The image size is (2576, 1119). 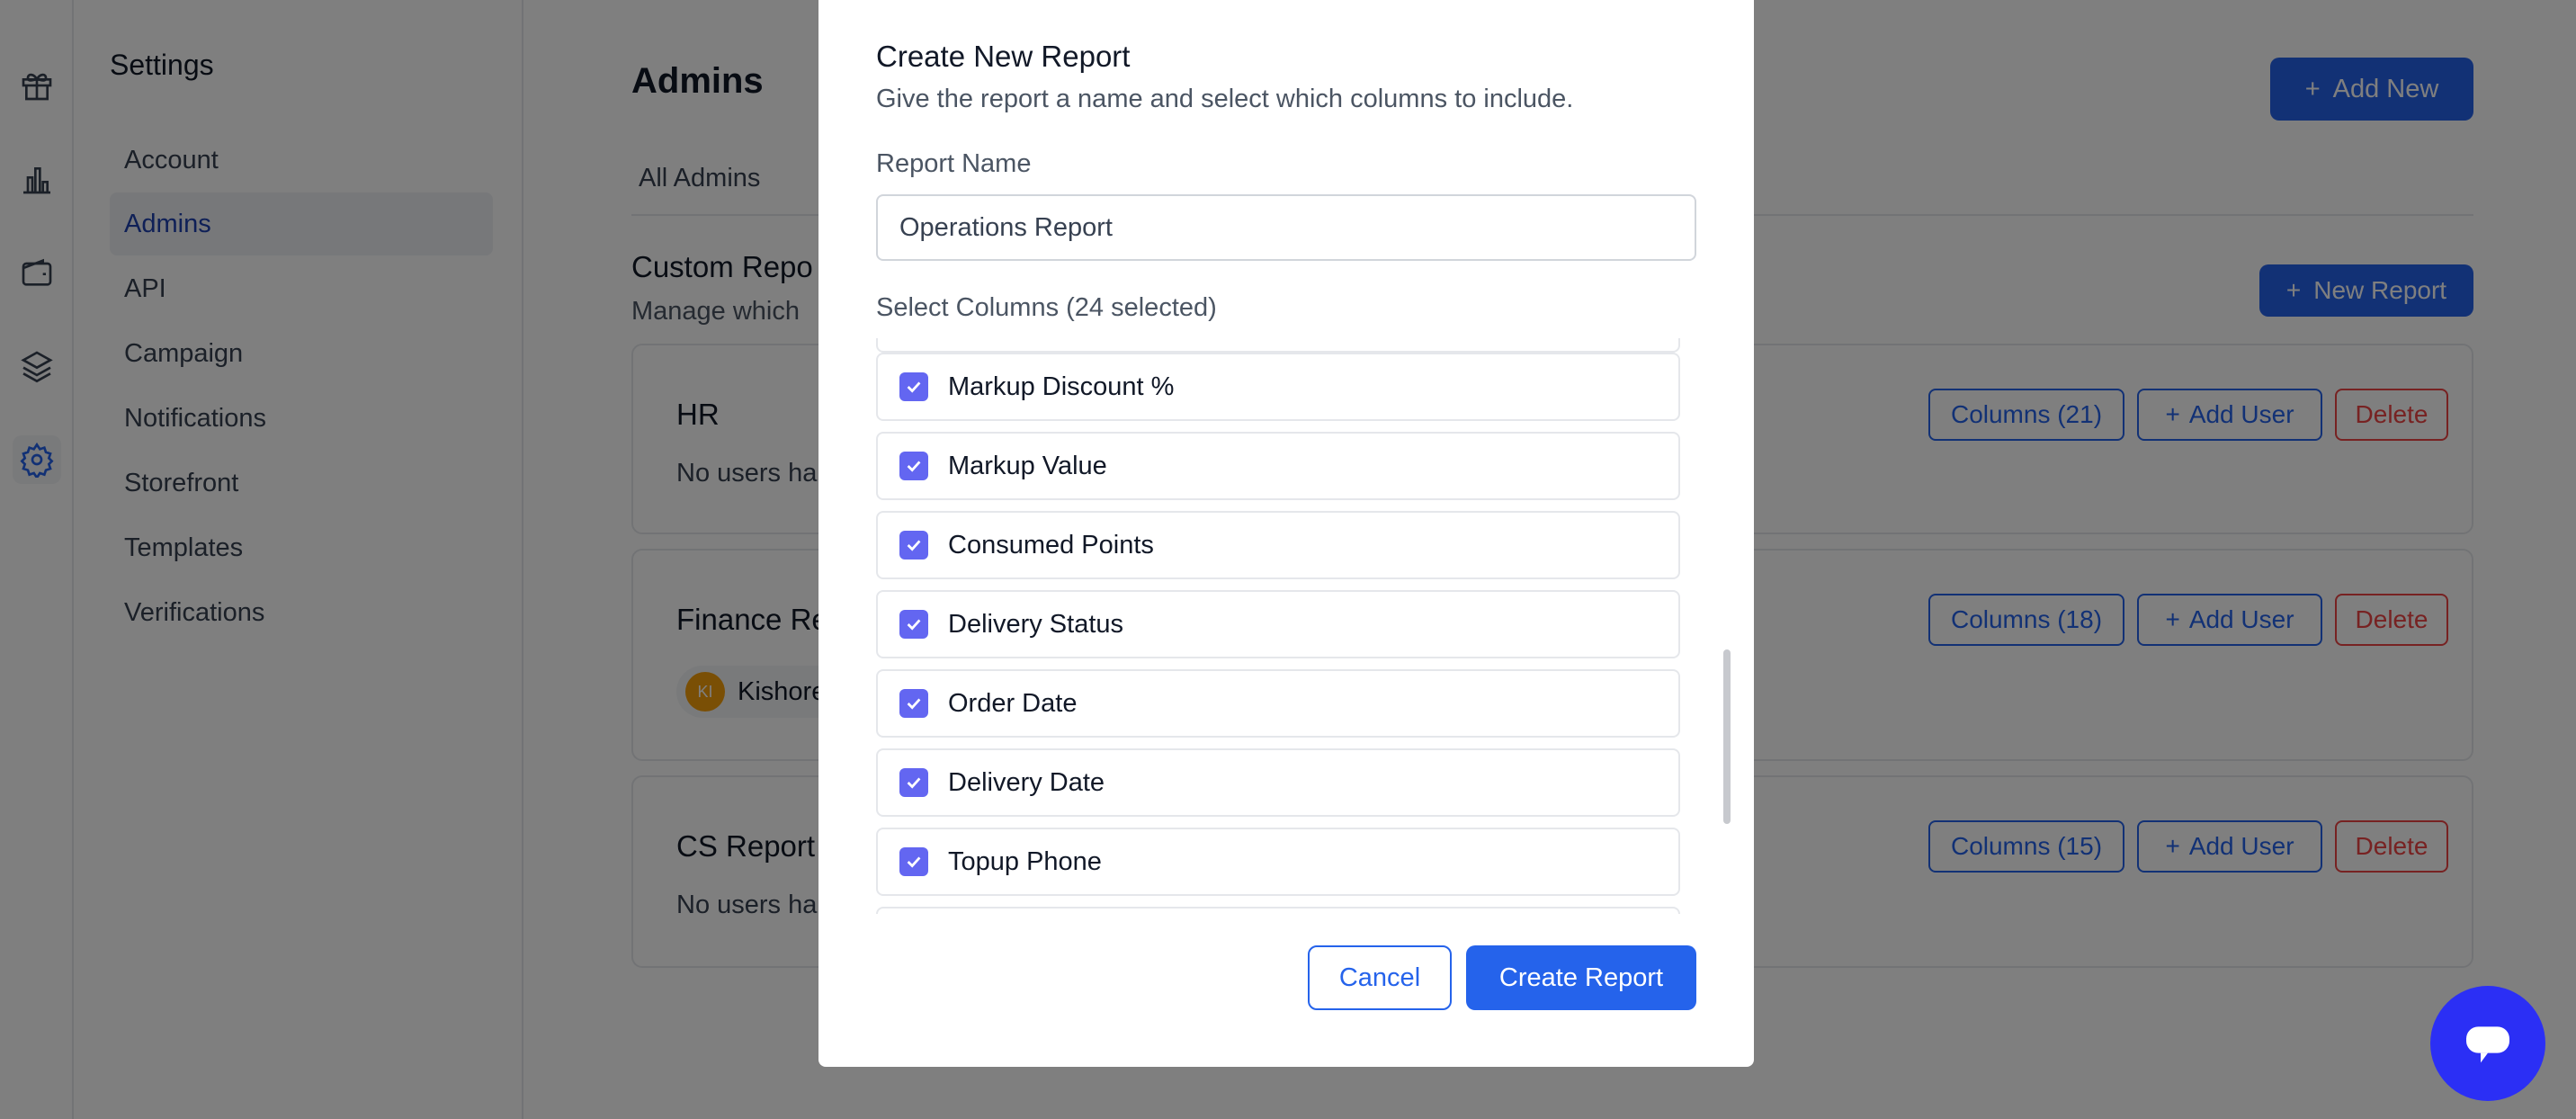 What do you see at coordinates (1278, 862) in the screenshot?
I see `list-item: Topup Phone` at bounding box center [1278, 862].